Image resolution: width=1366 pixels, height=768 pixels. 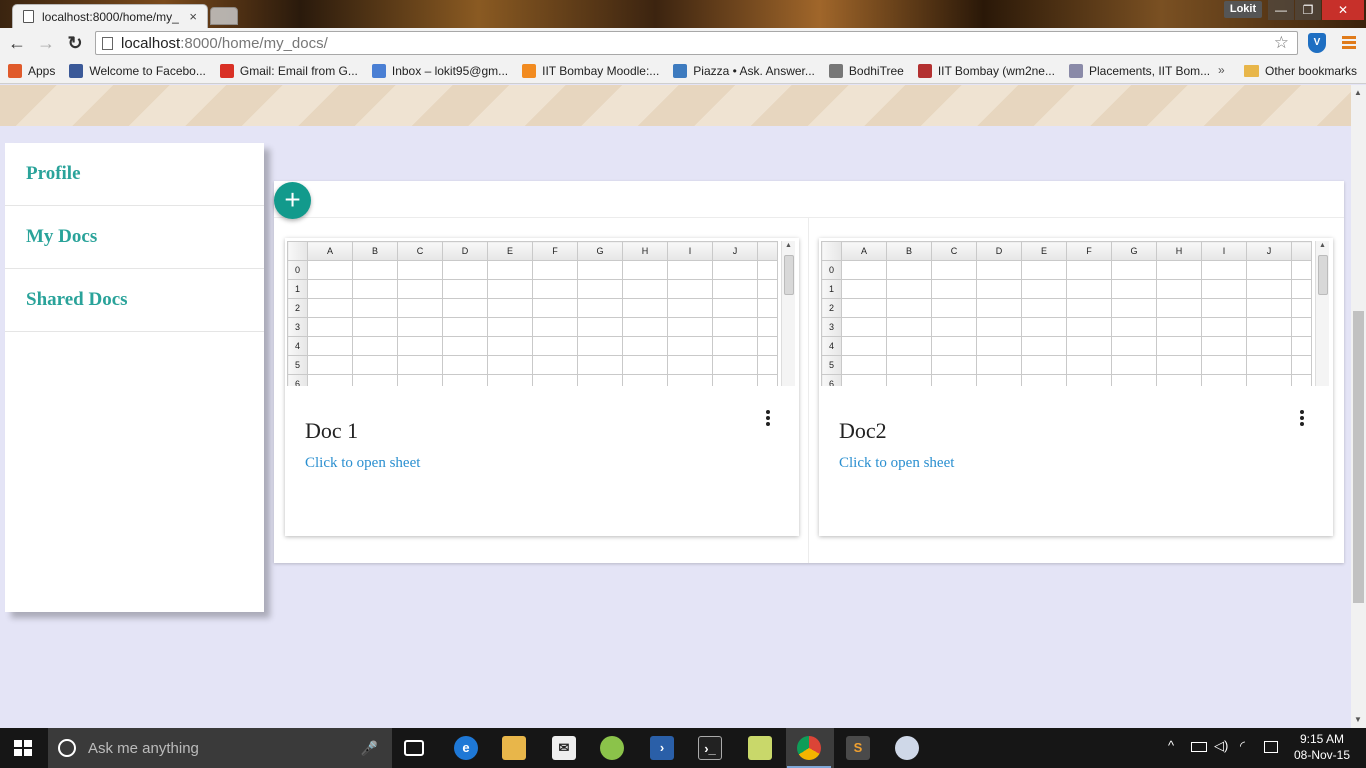 I want to click on microphone-icon: 🎤, so click(x=369, y=748).